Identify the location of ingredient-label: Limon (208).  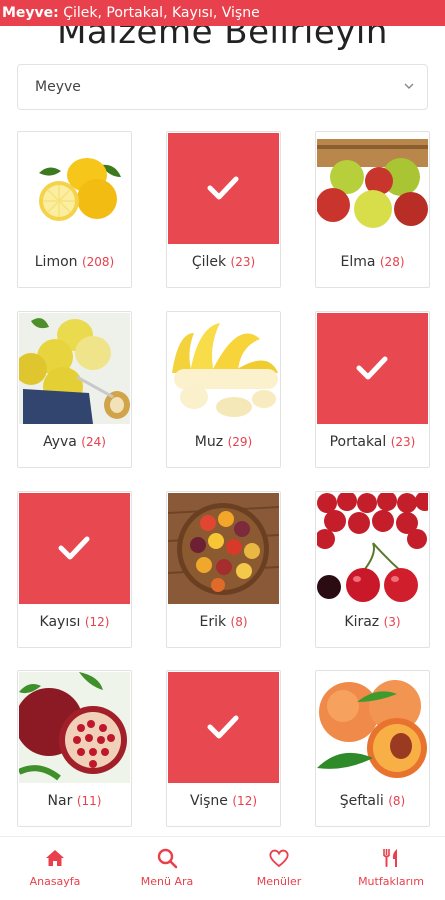
(74, 262).